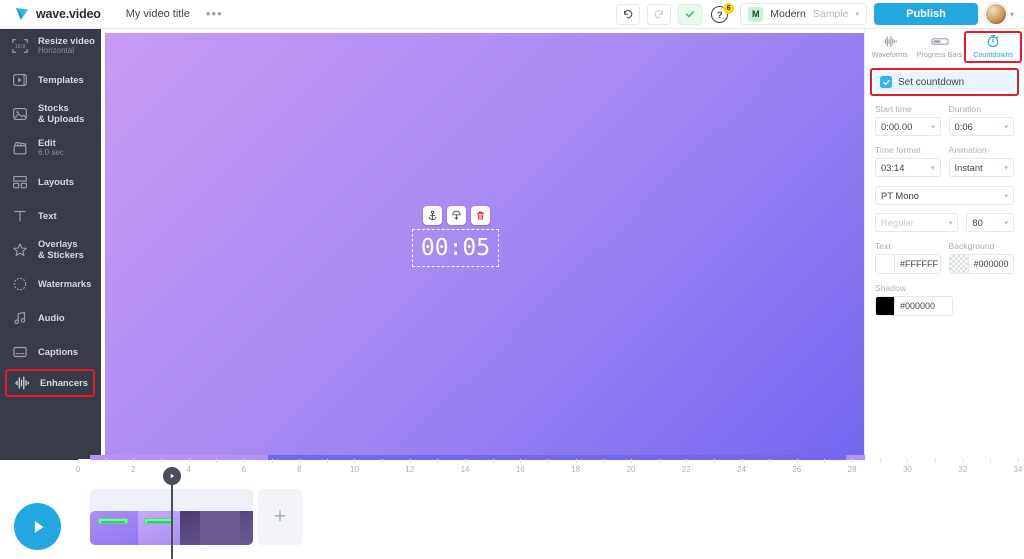  Describe the element at coordinates (741, 469) in the screenshot. I see `ruler-tick-label: 24` at that location.